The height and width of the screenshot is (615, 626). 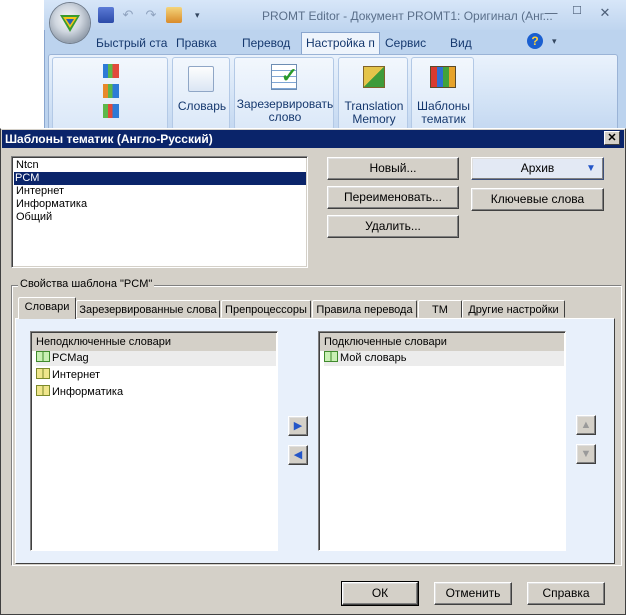 What do you see at coordinates (443, 77) in the screenshot?
I see `topic-templates-icon` at bounding box center [443, 77].